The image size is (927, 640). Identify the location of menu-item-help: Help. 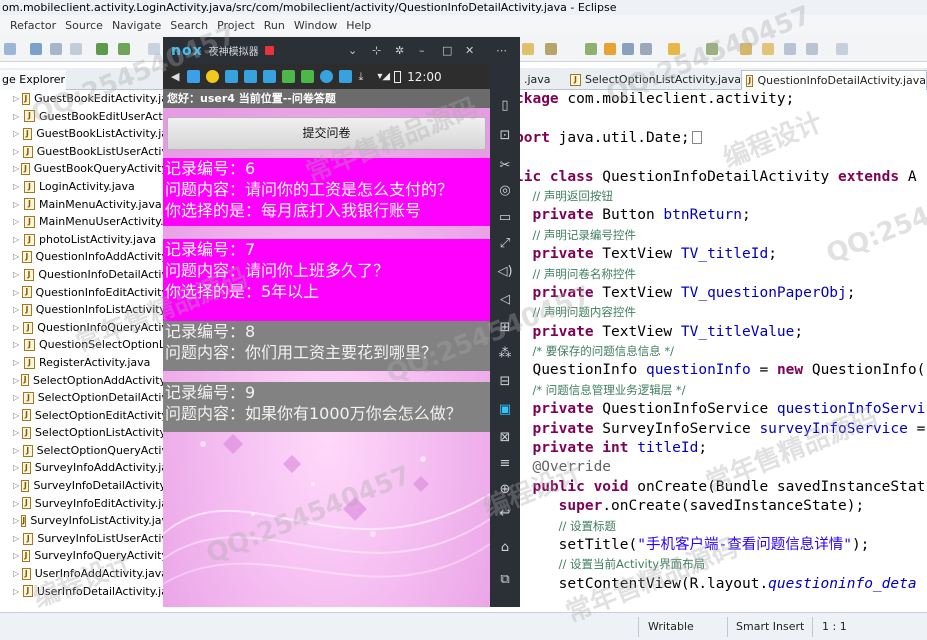
(358, 25).